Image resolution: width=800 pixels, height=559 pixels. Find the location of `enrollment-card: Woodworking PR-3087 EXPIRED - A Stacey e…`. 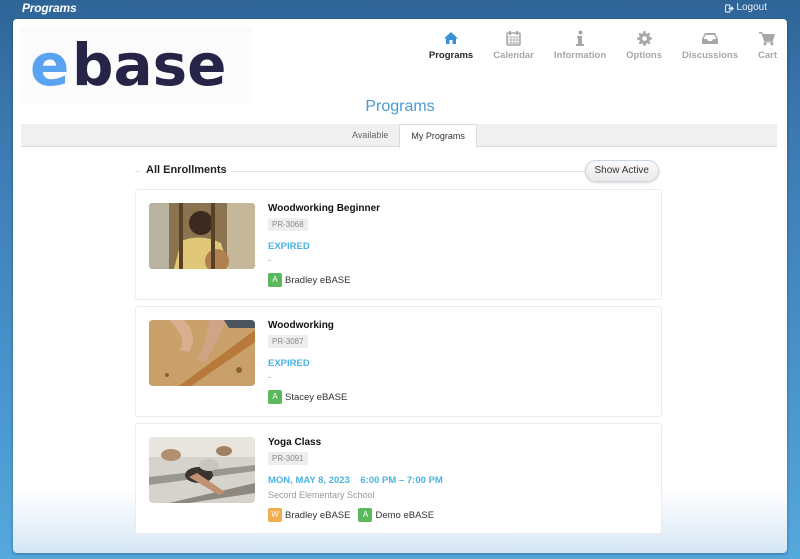

enrollment-card: Woodworking PR-3087 EXPIRED - A Stacey e… is located at coordinates (398, 361).